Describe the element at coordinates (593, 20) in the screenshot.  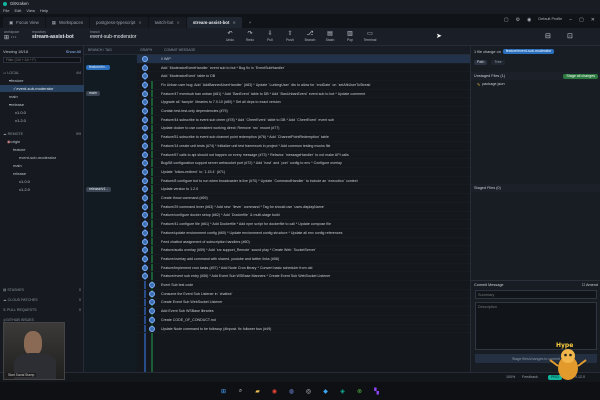
I see `close-window-icon: ✕` at that location.